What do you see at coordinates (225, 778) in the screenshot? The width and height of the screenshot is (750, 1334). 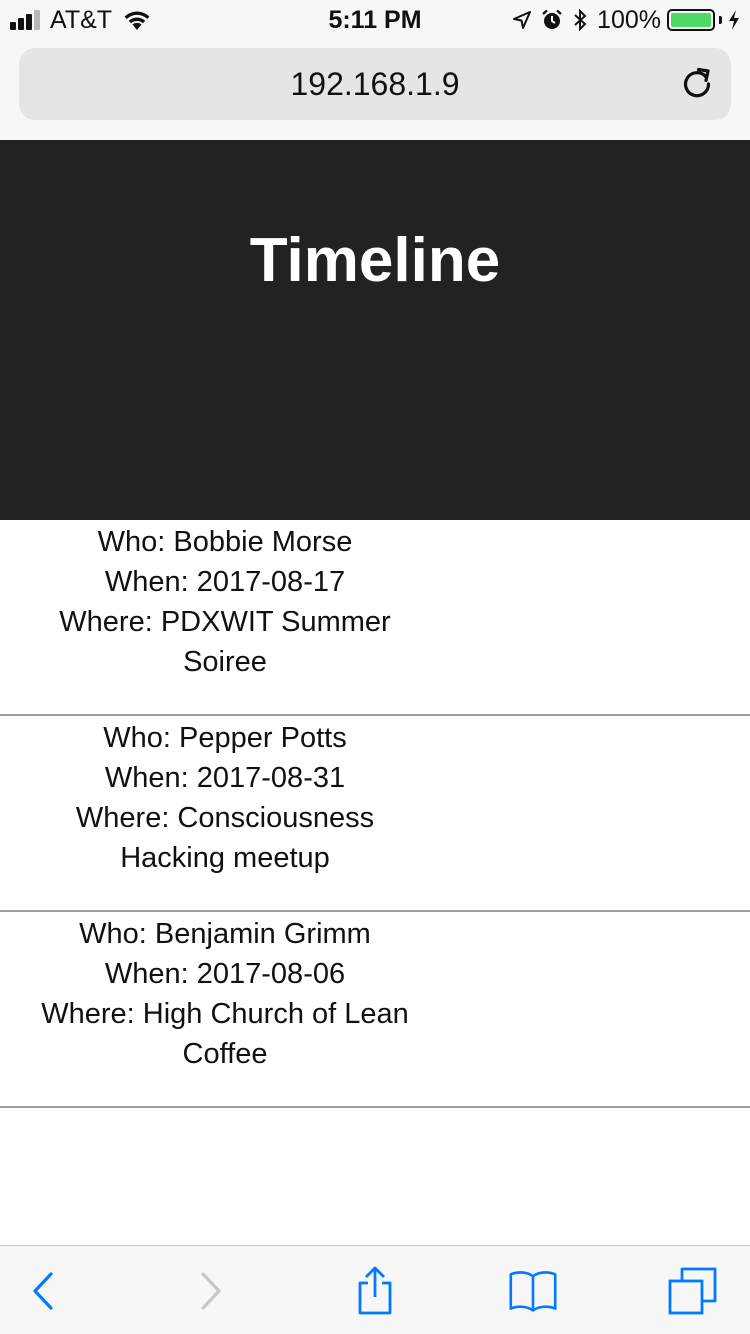 I see `entry-when: When: 2017-08-31` at bounding box center [225, 778].